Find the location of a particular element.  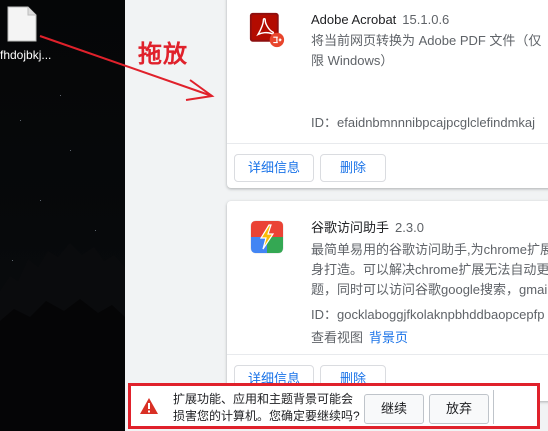

drag-annotation-label: 拖放 is located at coordinates (163, 54).